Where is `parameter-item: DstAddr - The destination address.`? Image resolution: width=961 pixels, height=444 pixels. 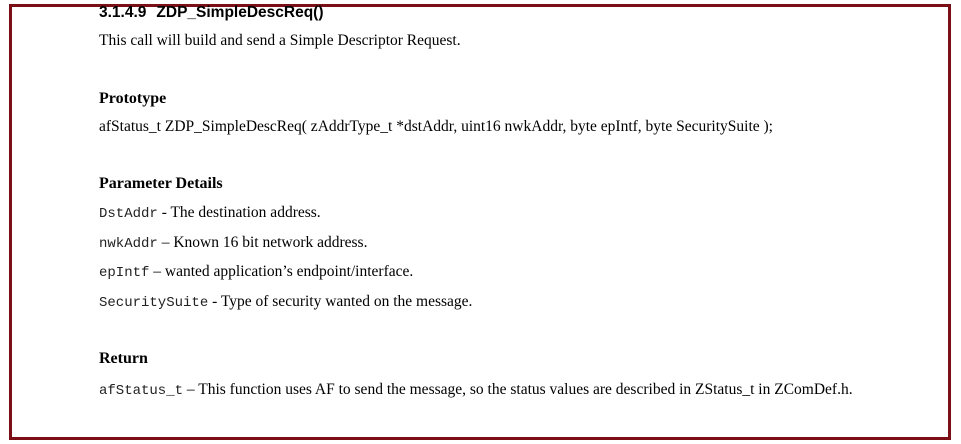
parameter-item: DstAddr - The destination address. is located at coordinates (210, 213).